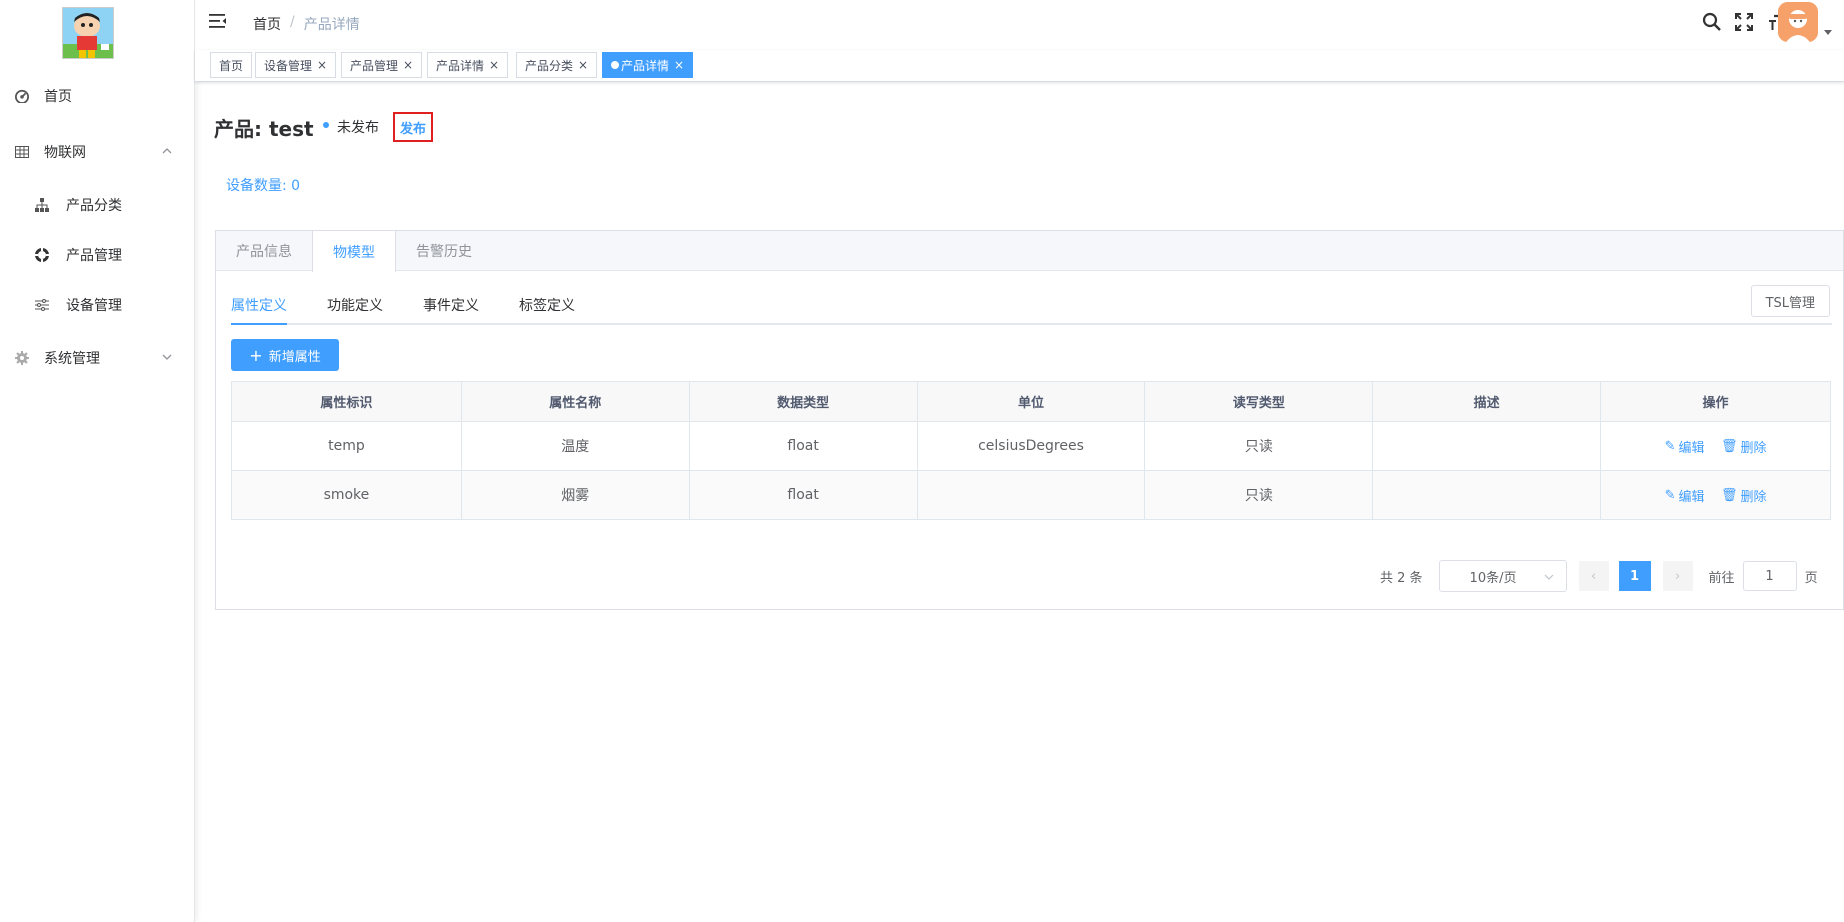 This screenshot has width=1844, height=922. I want to click on tab-product-info: 产品信息, so click(264, 251).